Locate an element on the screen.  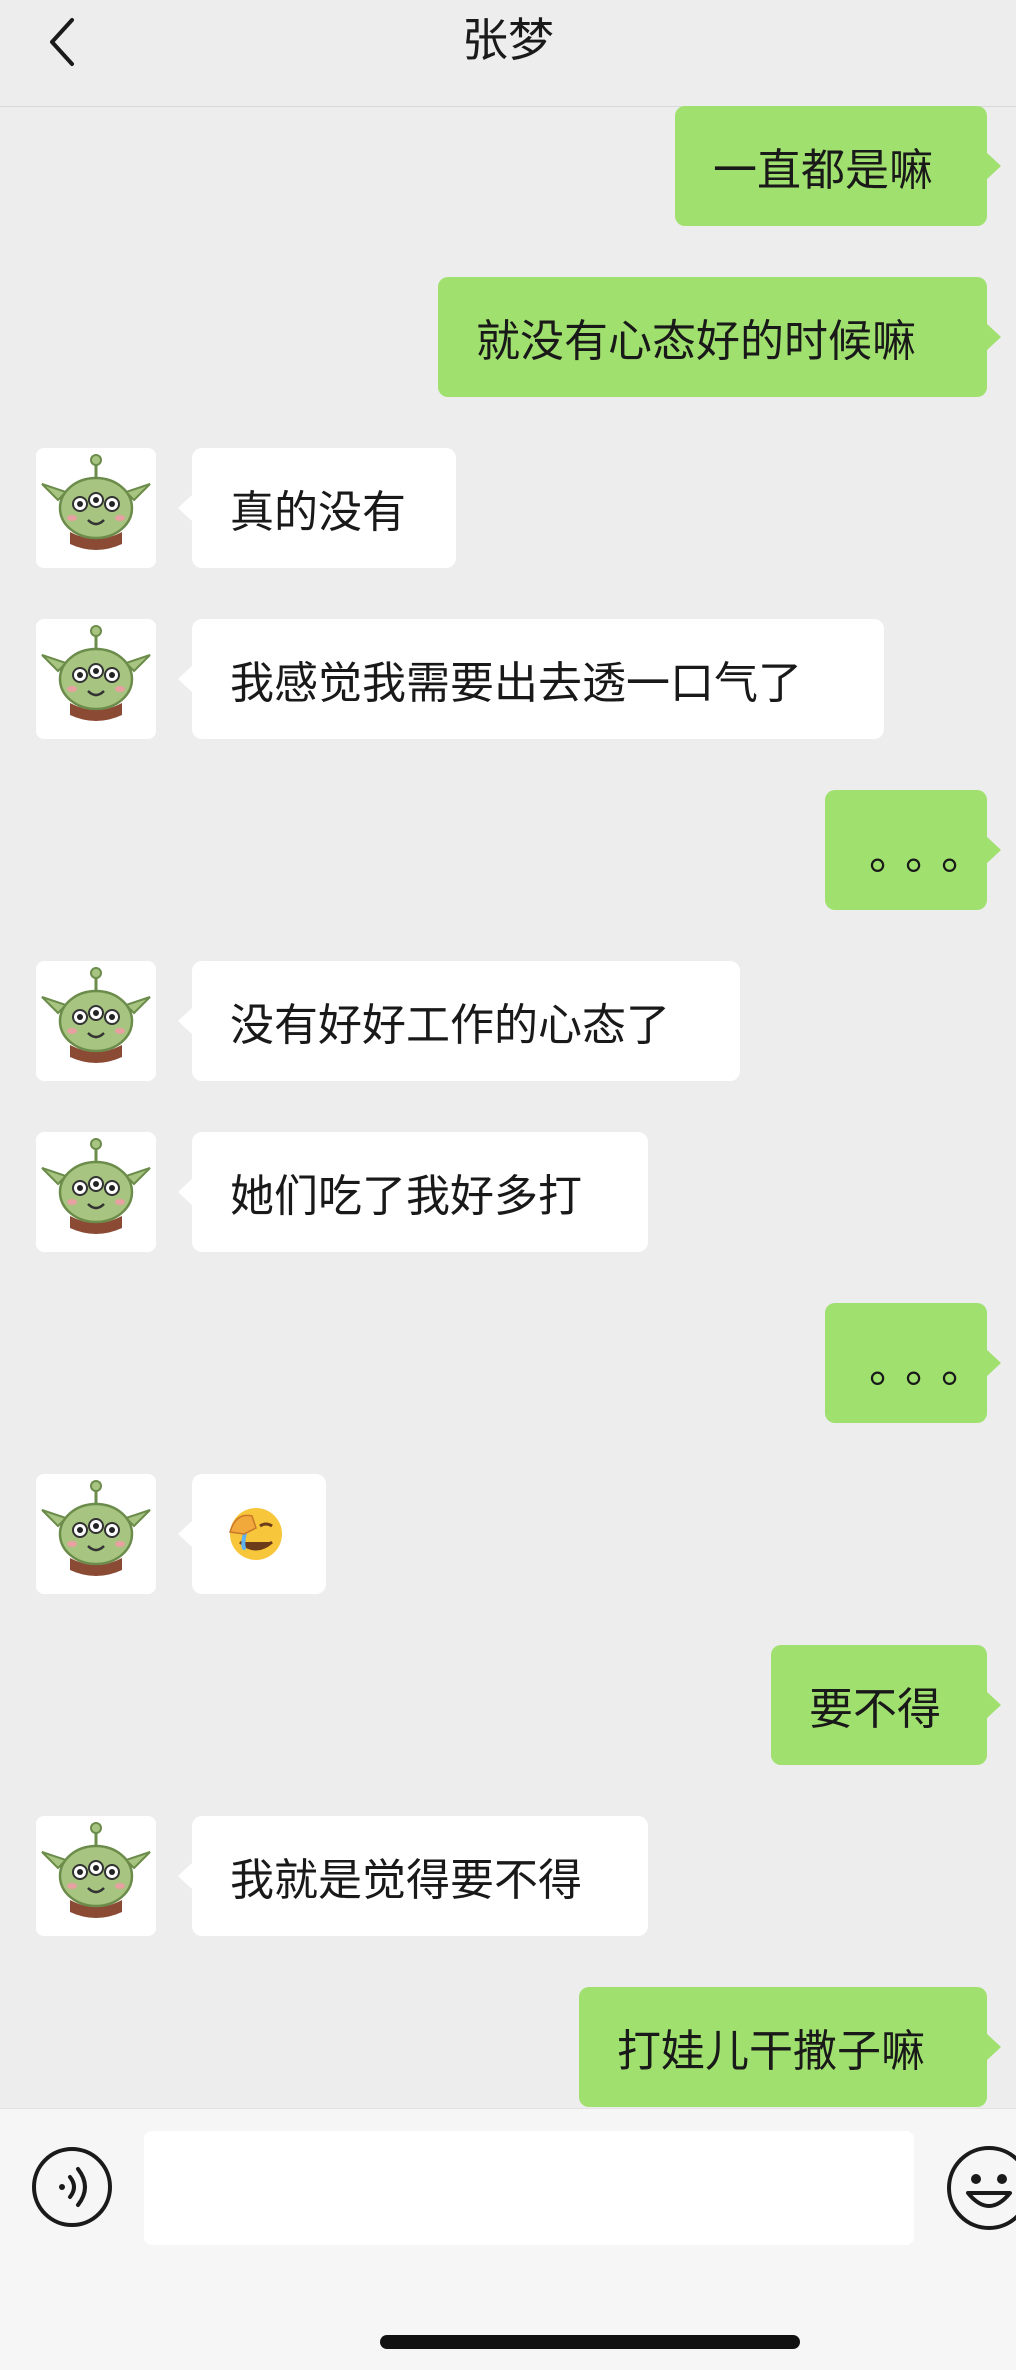
home-indicator is located at coordinates (590, 2342).